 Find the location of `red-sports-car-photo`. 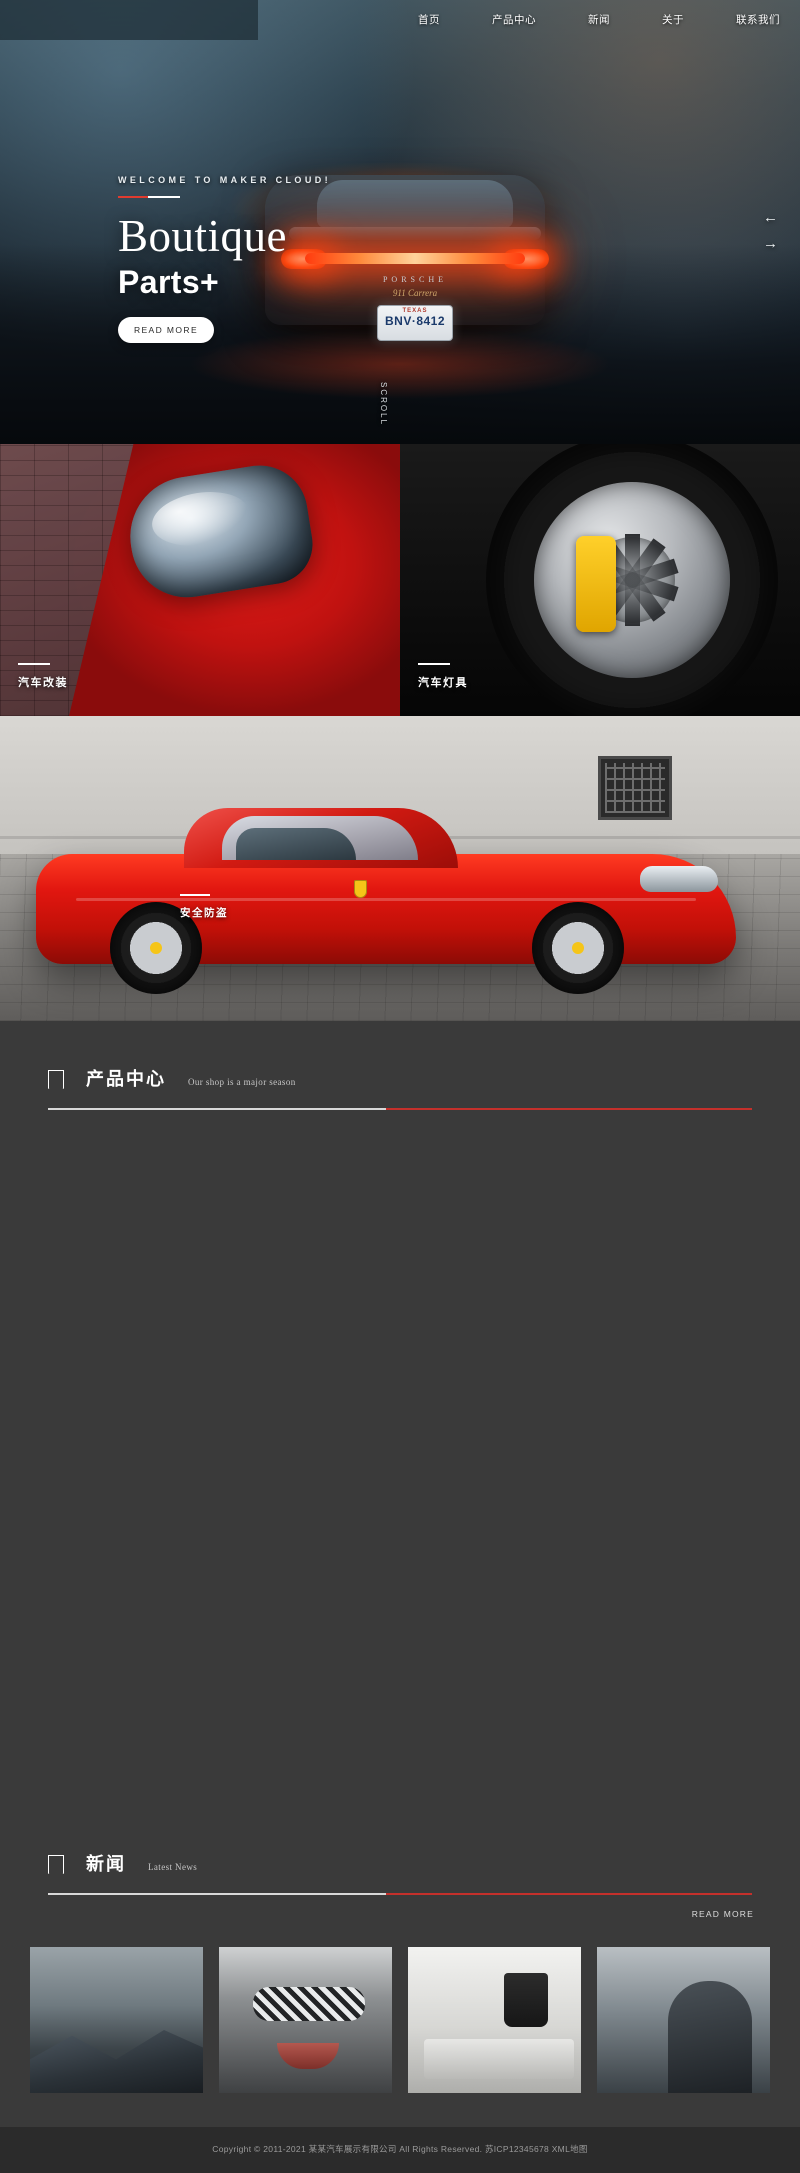

red-sports-car-photo is located at coordinates (386, 898).